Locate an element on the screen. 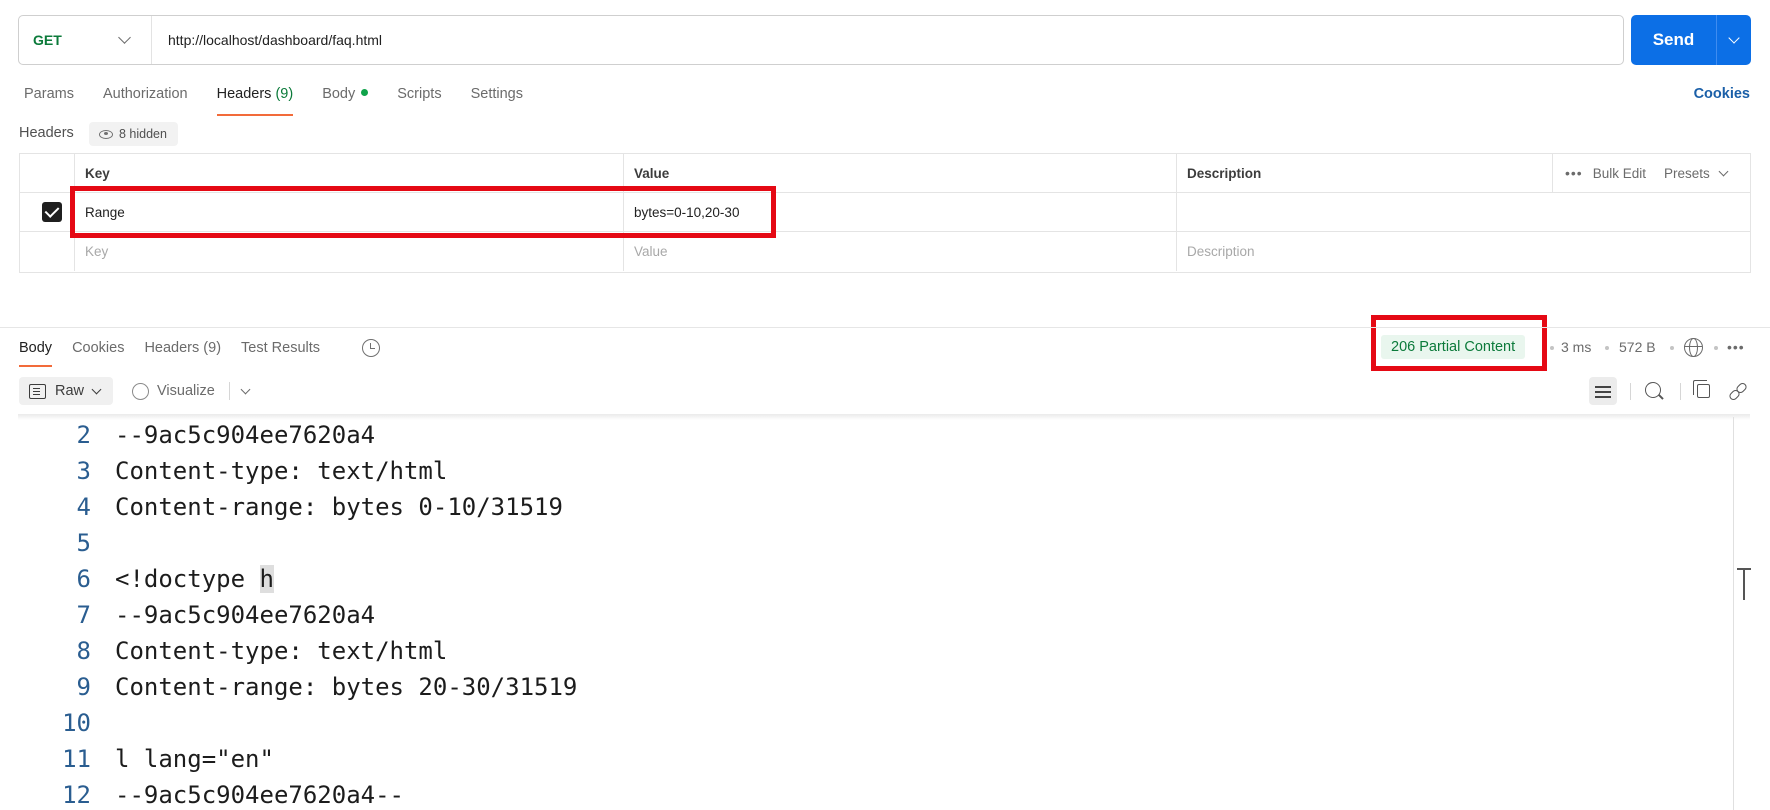  copy-icon is located at coordinates (1701, 389).